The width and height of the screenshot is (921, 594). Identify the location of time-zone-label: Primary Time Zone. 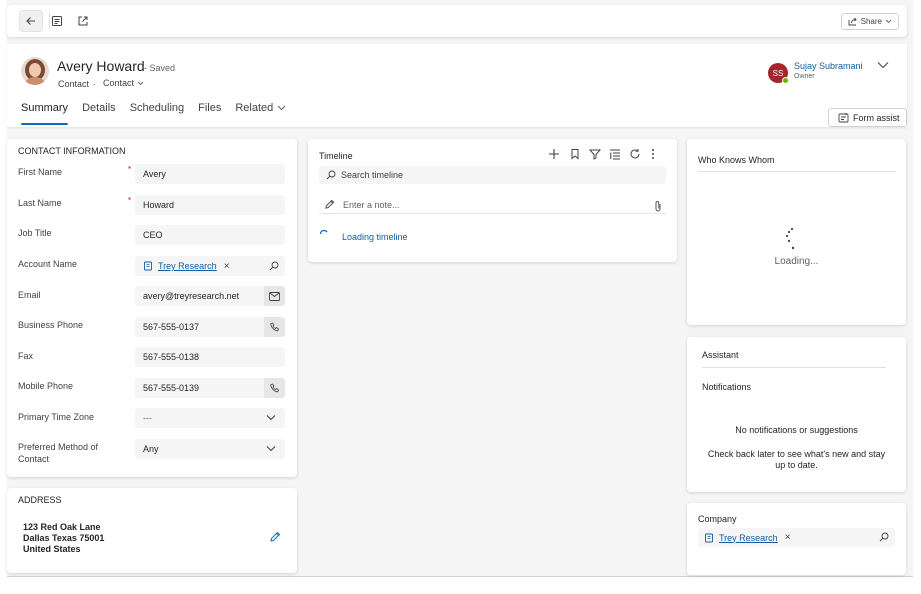
(56, 417).